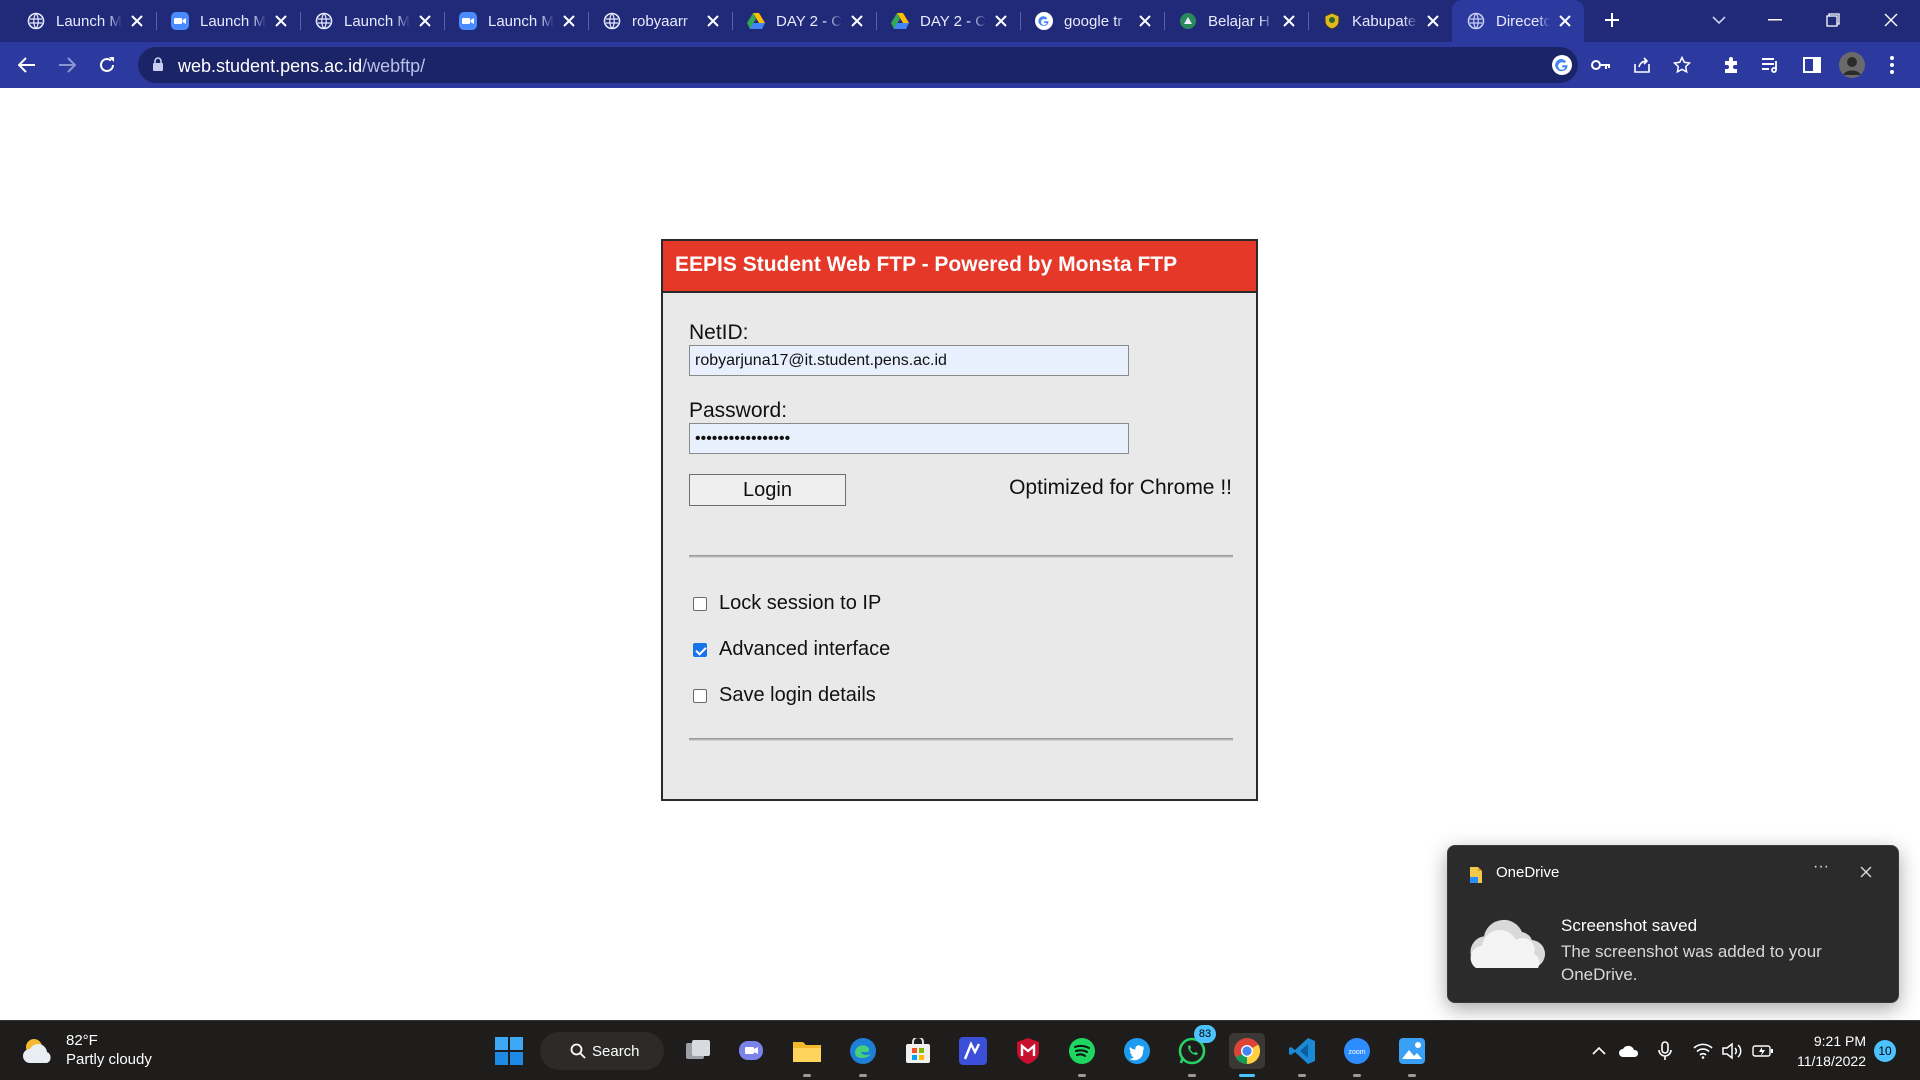 The image size is (1920, 1080). Describe the element at coordinates (767, 490) in the screenshot. I see `login-button: Login` at that location.